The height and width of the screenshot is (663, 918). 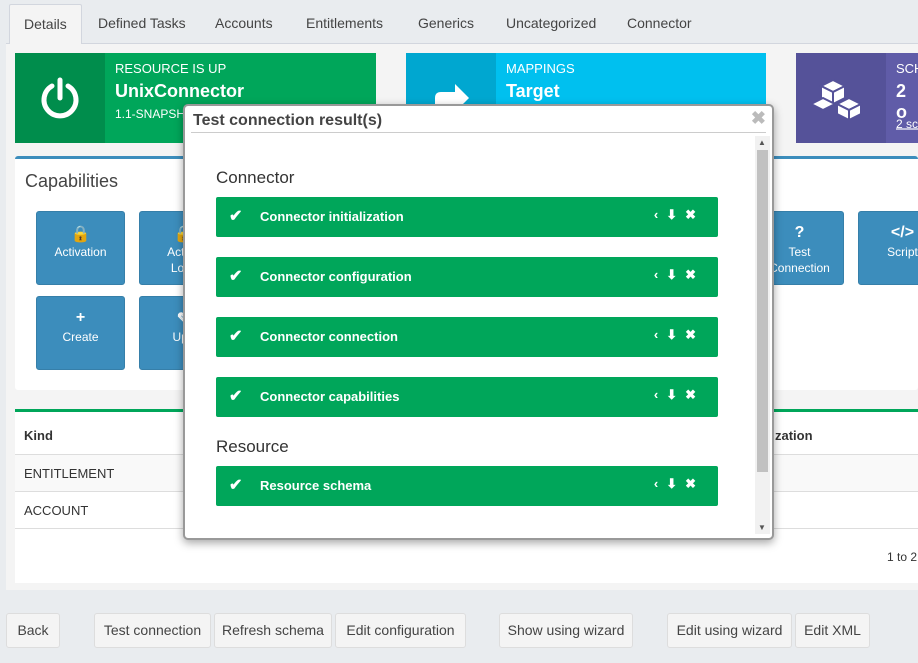 What do you see at coordinates (288, 120) in the screenshot?
I see `dialog-title: Test connection result(s)` at bounding box center [288, 120].